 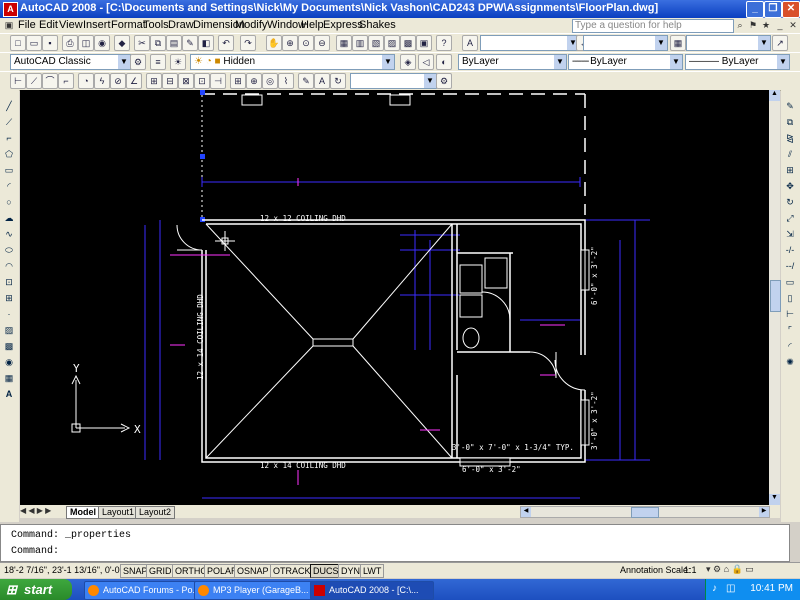 What do you see at coordinates (395, 543) in the screenshot?
I see `command-window: Command: _properties Command:` at bounding box center [395, 543].